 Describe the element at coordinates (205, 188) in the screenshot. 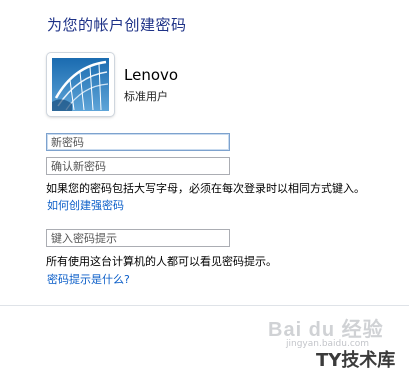

I see `caps-lock-note: 如果您的密码包括大写字母，必须在每次登录时以相同方式键入。` at that location.